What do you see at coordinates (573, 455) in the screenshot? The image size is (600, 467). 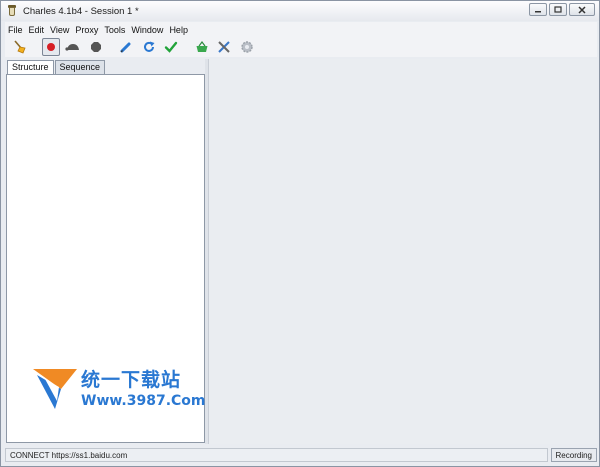 I see `recording-status-badge: Recording` at bounding box center [573, 455].